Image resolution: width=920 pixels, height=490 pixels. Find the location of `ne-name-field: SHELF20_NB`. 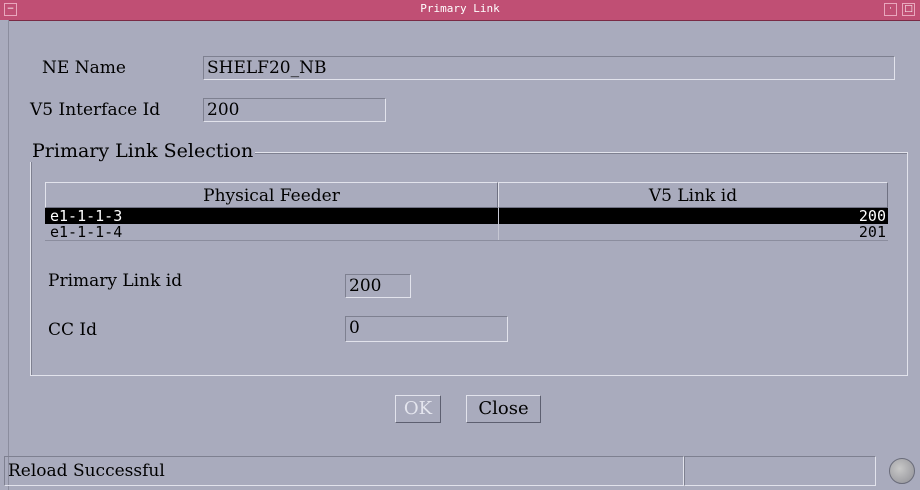

ne-name-field: SHELF20_NB is located at coordinates (549, 68).